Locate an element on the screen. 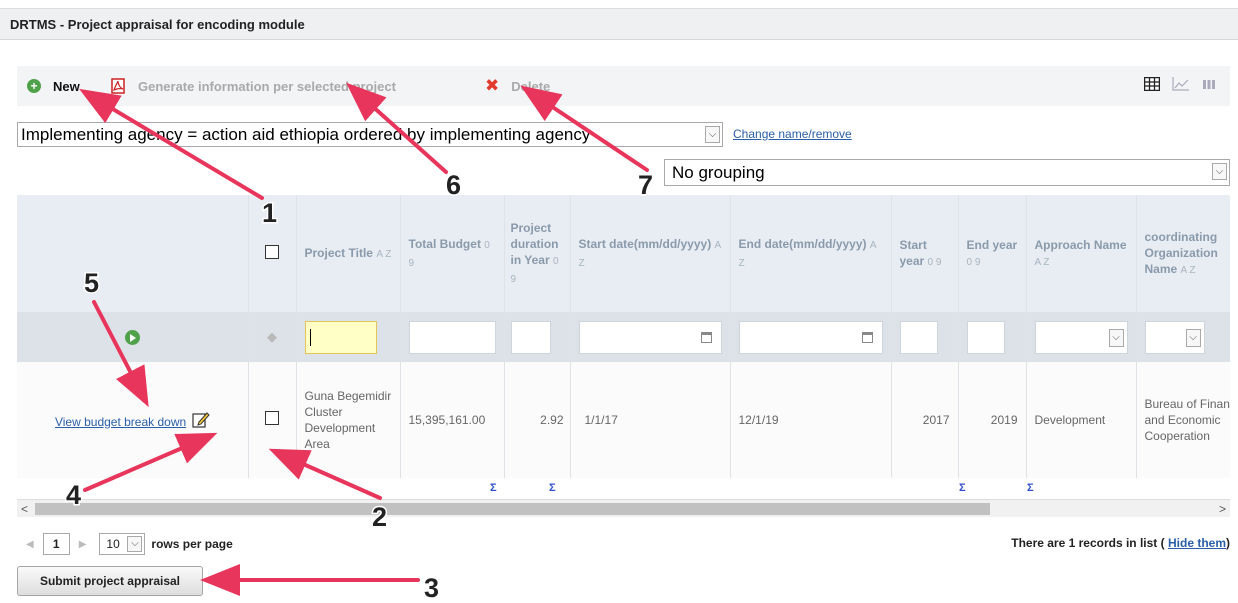 The width and height of the screenshot is (1238, 603). scroll-right-icon: > is located at coordinates (1222, 509).